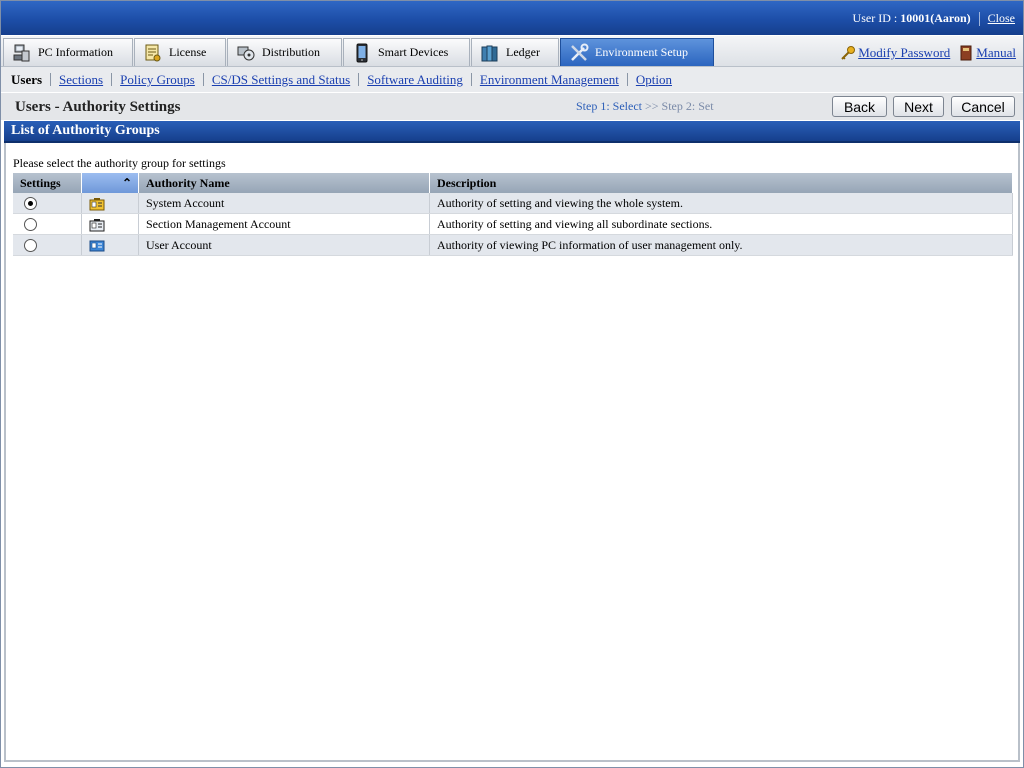 This screenshot has height=768, width=1024. I want to click on step-indicator: Step 1: Select >> Step 2: Set, so click(645, 106).